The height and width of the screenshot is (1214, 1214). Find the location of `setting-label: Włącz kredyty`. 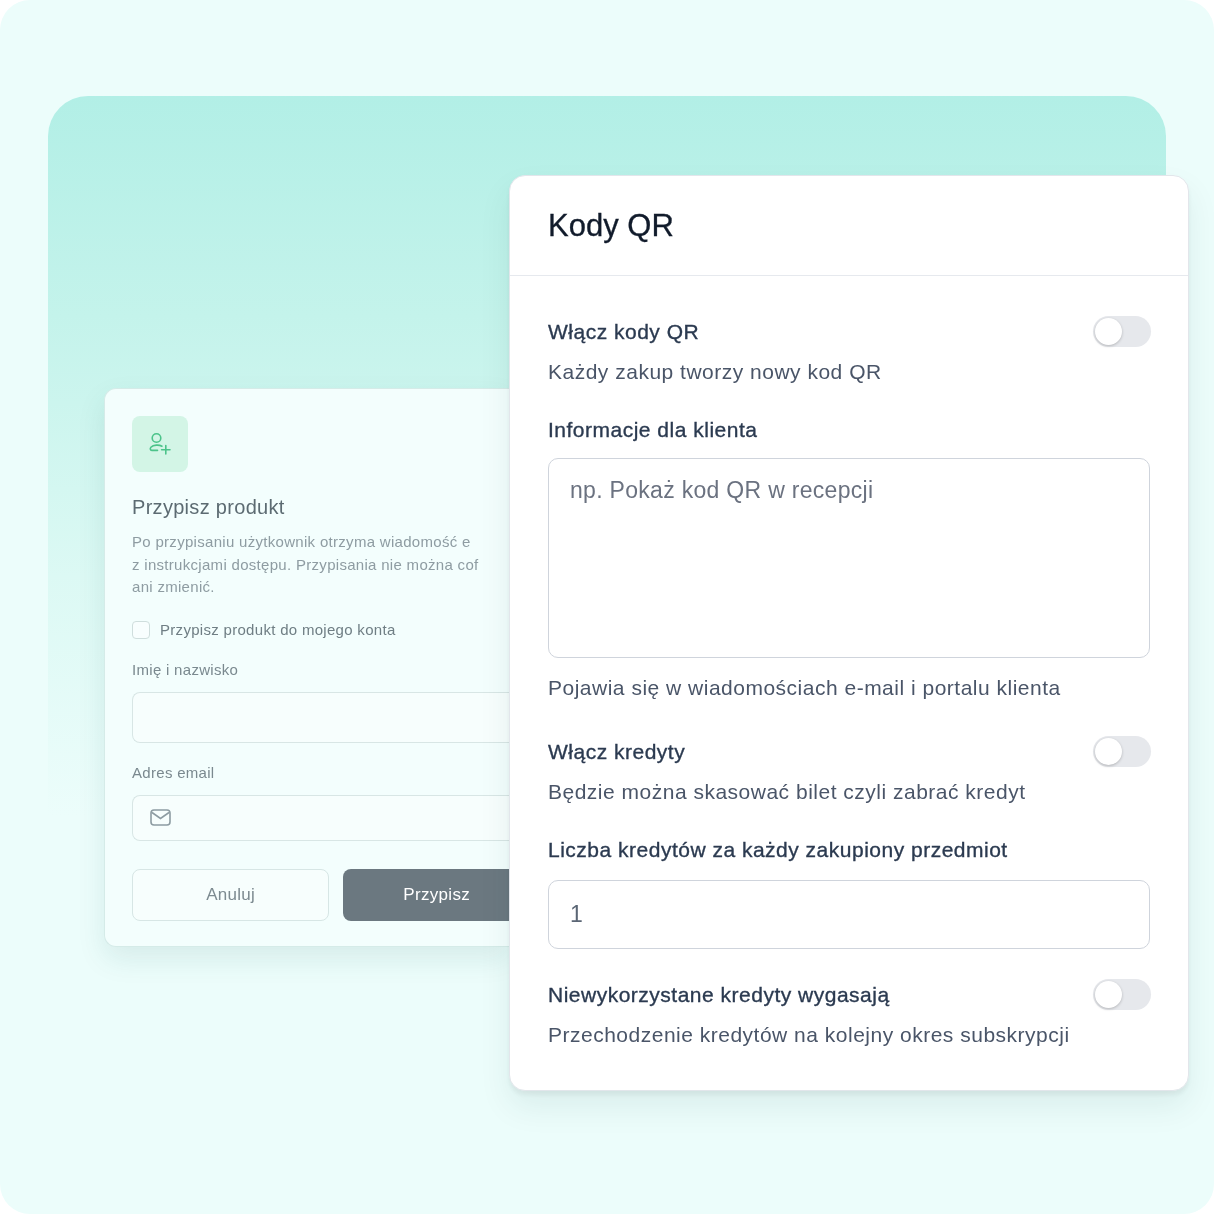

setting-label: Włącz kredyty is located at coordinates (617, 751).